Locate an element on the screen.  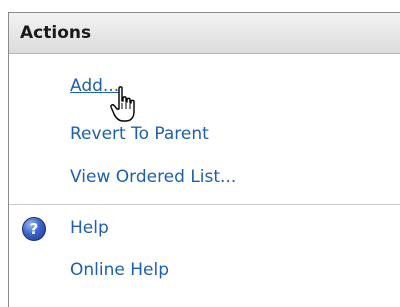
help-icon: ? is located at coordinates (34, 229).